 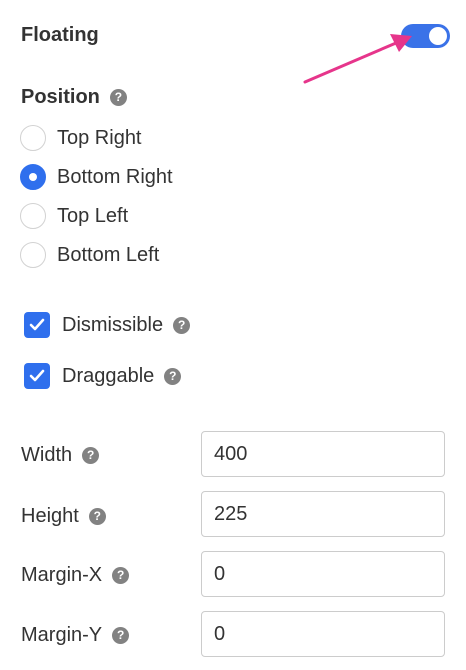 I want to click on draggable-checkbox, so click(x=37, y=376).